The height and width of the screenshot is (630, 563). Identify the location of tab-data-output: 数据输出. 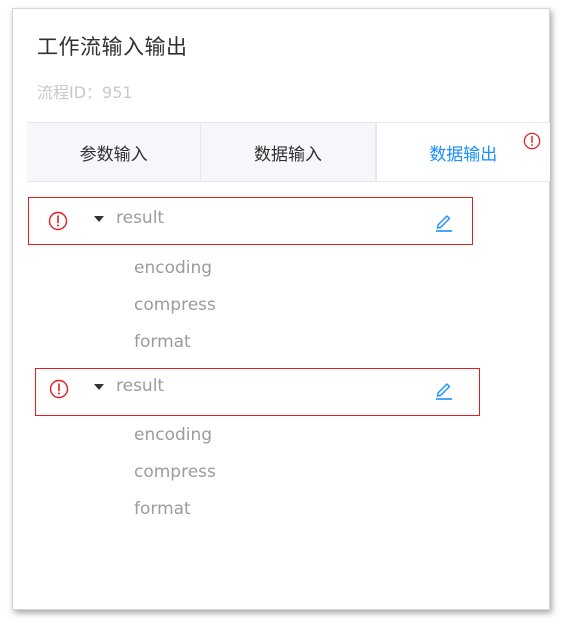
(462, 152).